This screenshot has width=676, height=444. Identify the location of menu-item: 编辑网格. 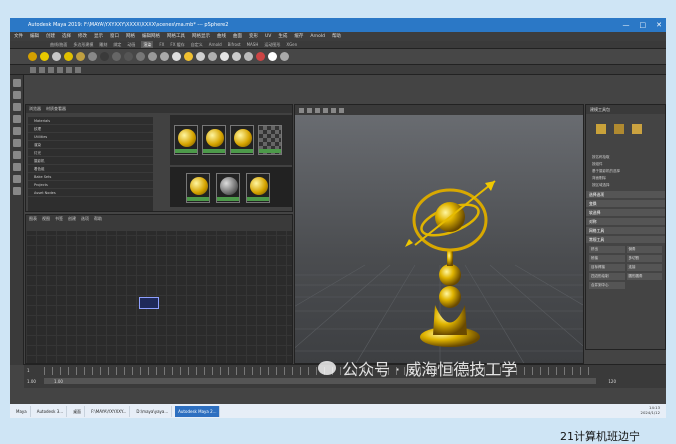
(151, 36).